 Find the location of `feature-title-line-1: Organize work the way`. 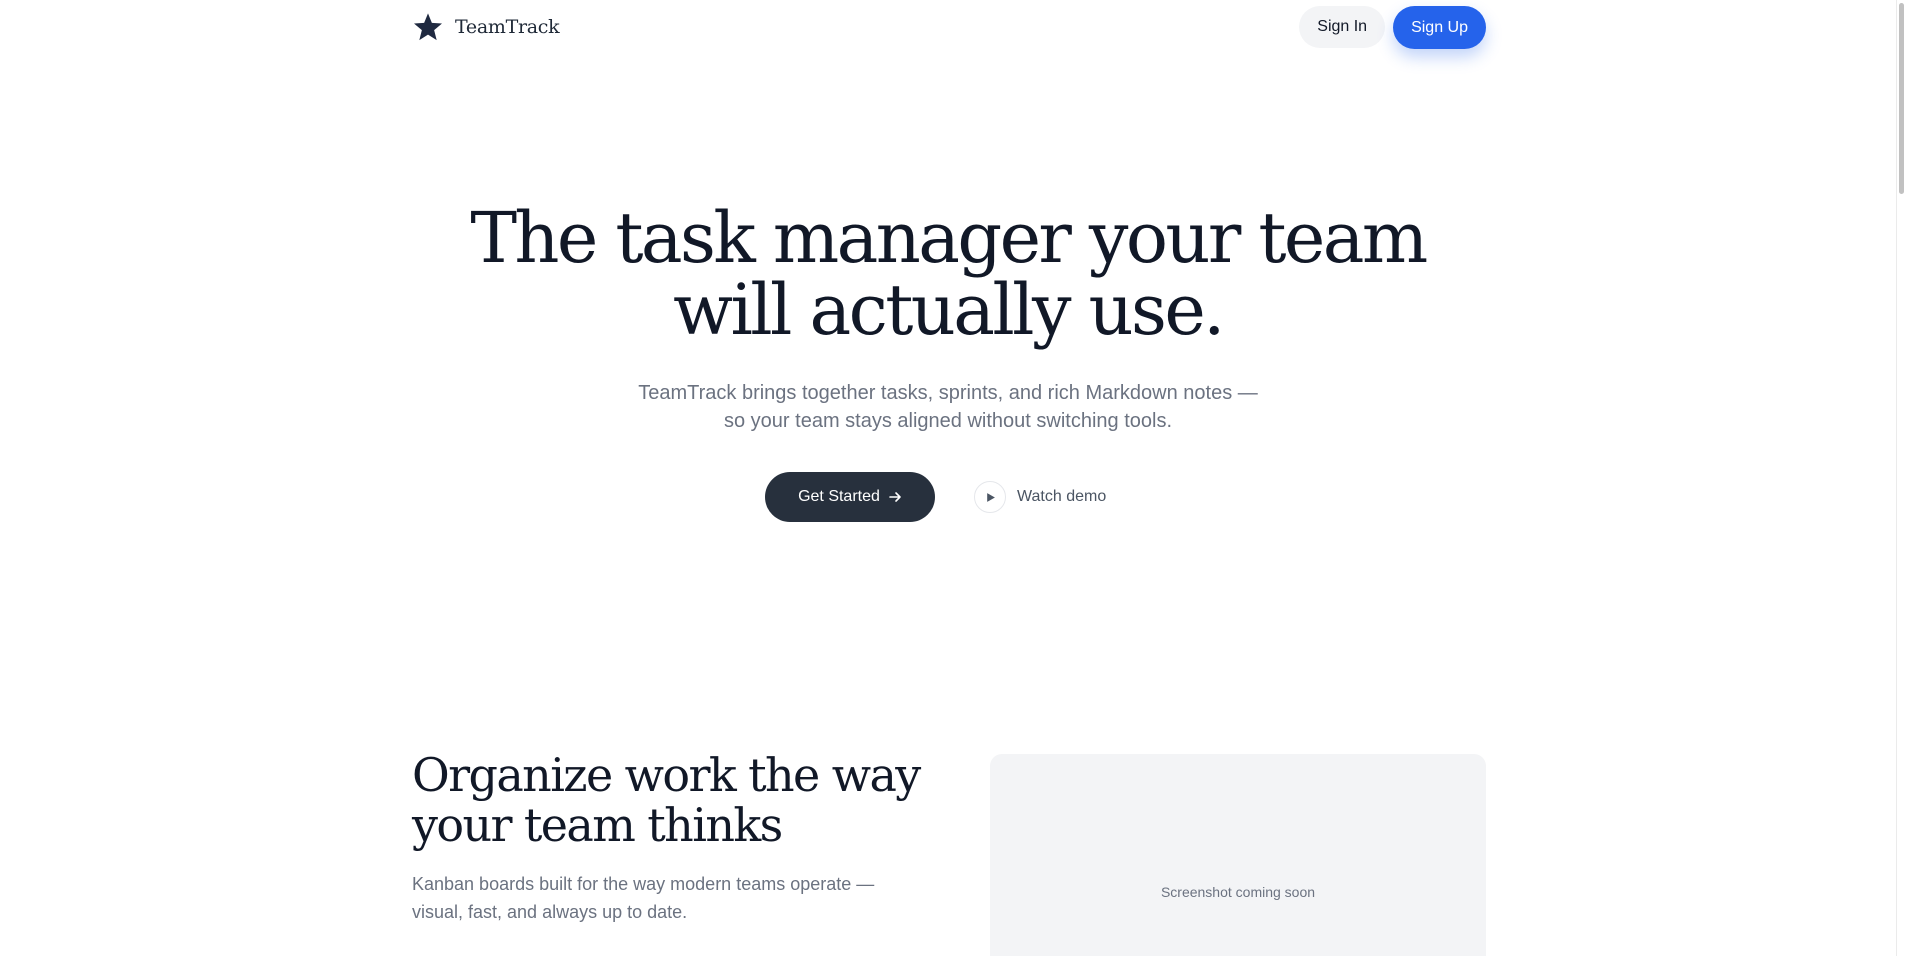

feature-title-line-1: Organize work the way is located at coordinates (666, 775).